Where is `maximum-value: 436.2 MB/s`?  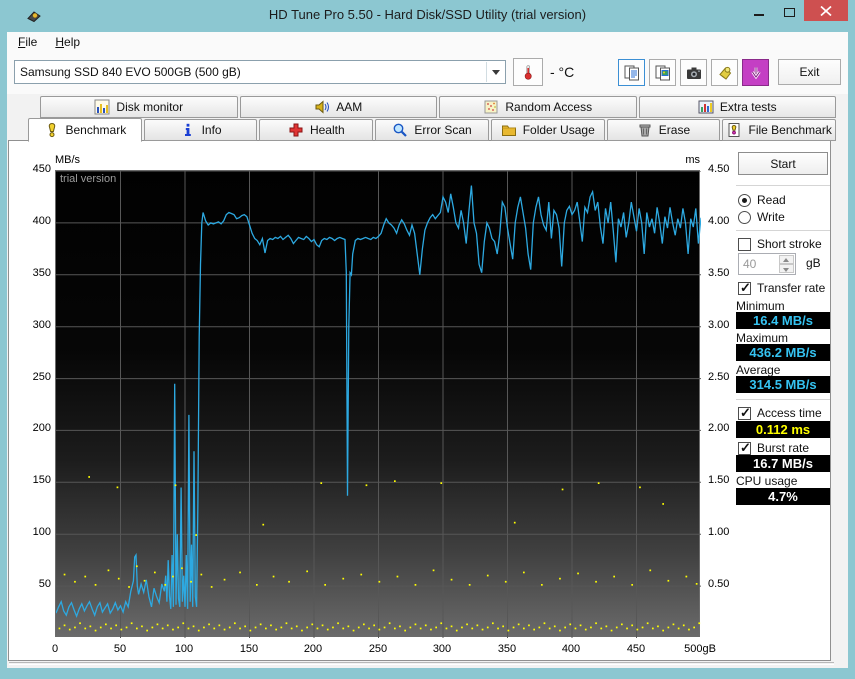 maximum-value: 436.2 MB/s is located at coordinates (783, 352).